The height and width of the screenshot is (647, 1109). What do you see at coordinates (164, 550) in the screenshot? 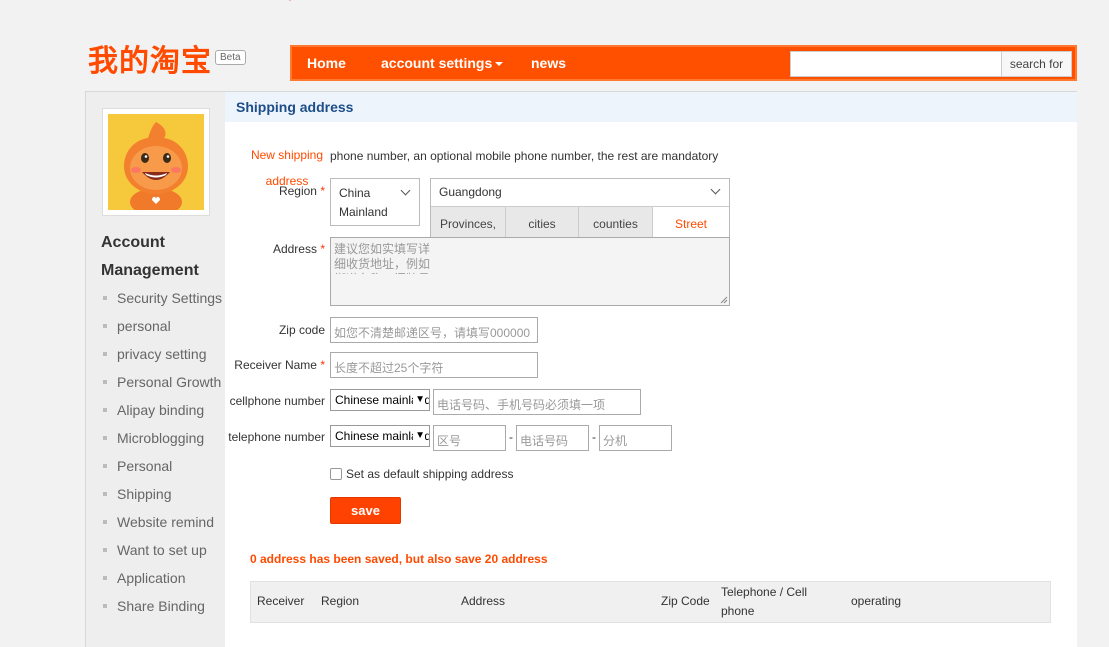
I see `sidebar-item-want-to-set-up: Want to set up` at bounding box center [164, 550].